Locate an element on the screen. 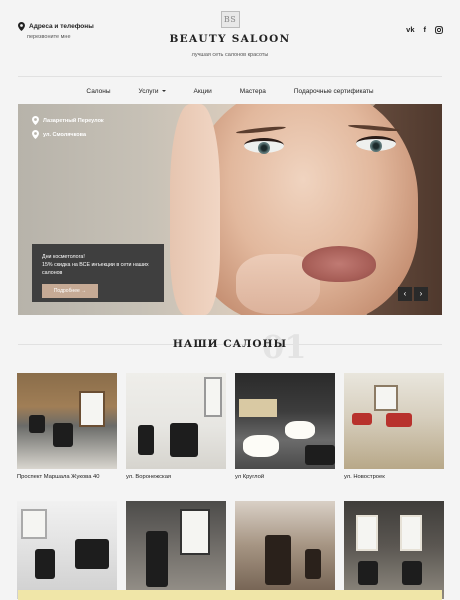 The height and width of the screenshot is (600, 460). salon-card: ул Круглой is located at coordinates (285, 437).